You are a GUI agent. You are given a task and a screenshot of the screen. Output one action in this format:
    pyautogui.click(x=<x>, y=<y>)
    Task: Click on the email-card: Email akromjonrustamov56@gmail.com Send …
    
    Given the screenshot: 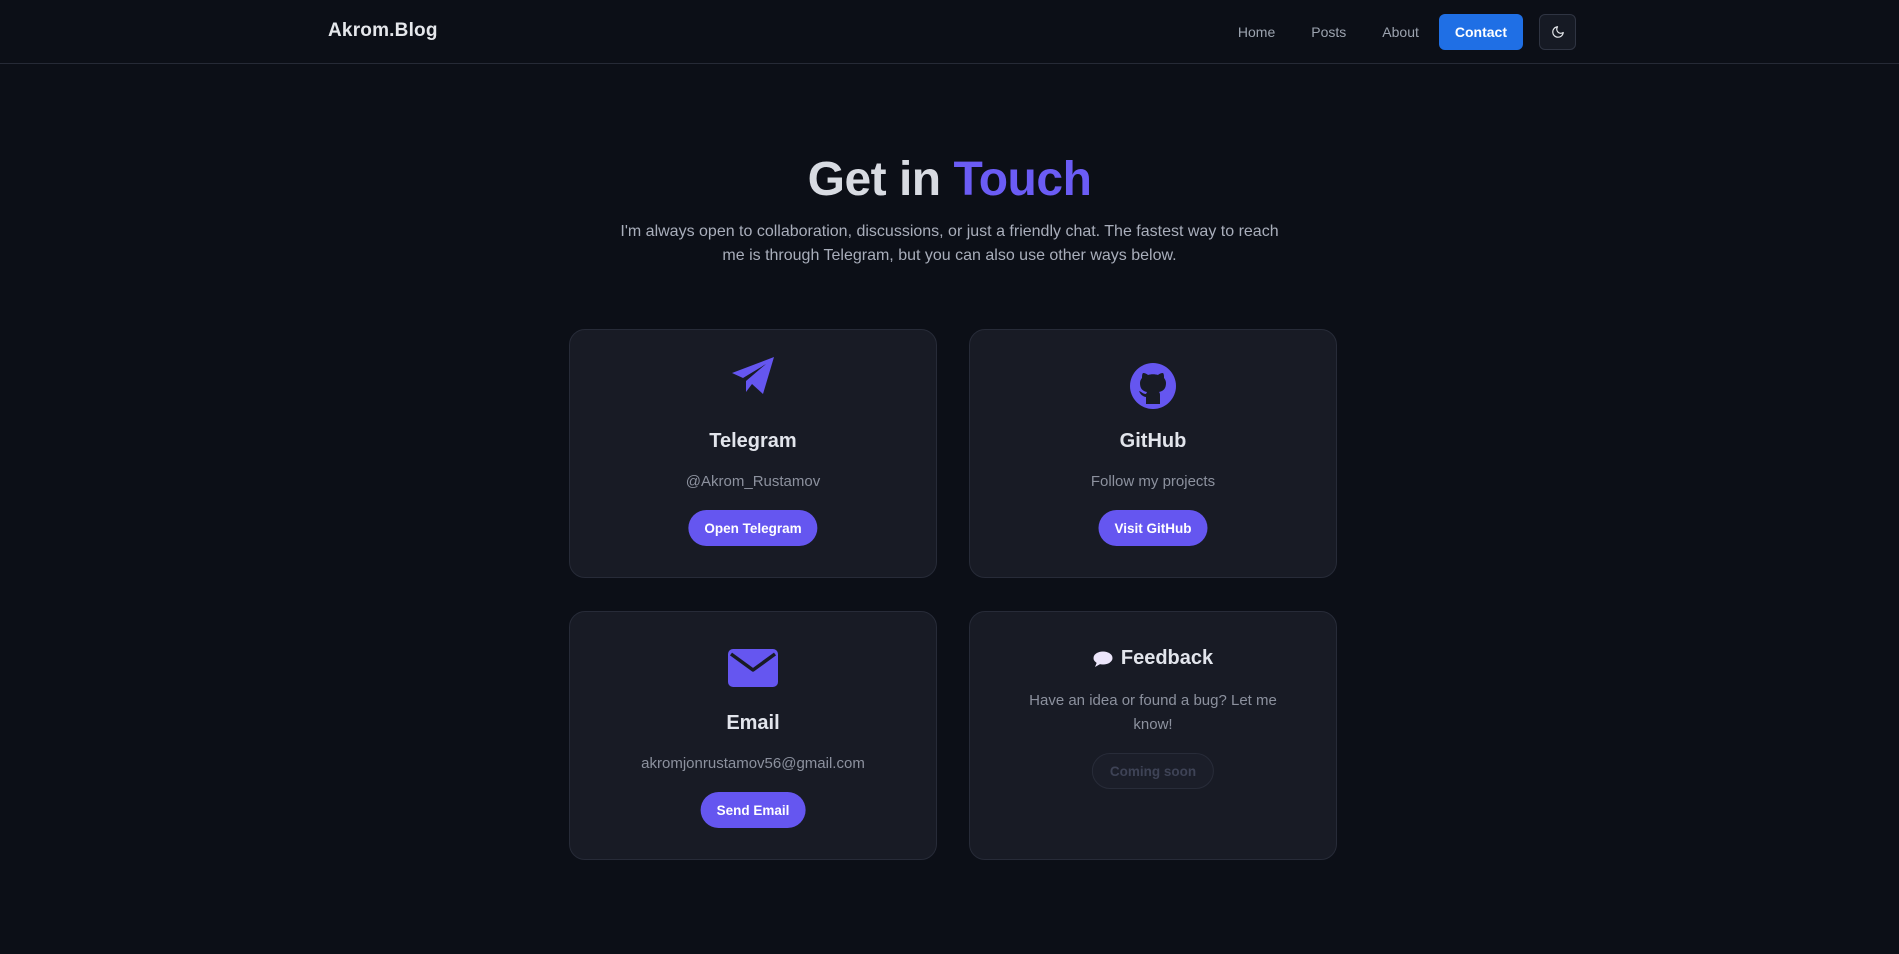 What is the action you would take?
    pyautogui.click(x=753, y=735)
    